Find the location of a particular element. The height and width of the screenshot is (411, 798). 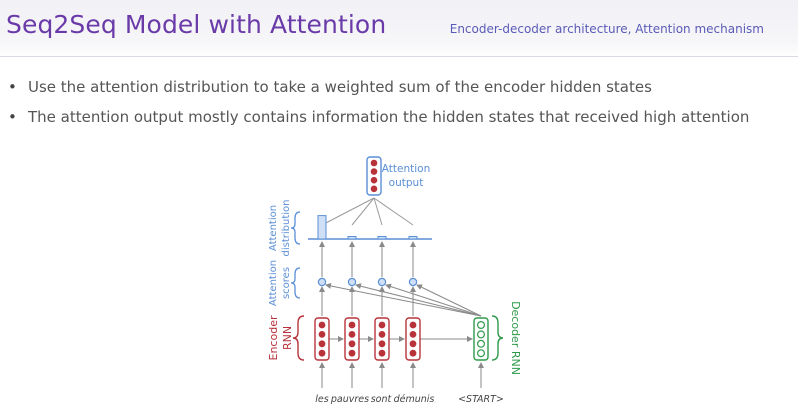

decoder-brace is located at coordinates (497, 338).